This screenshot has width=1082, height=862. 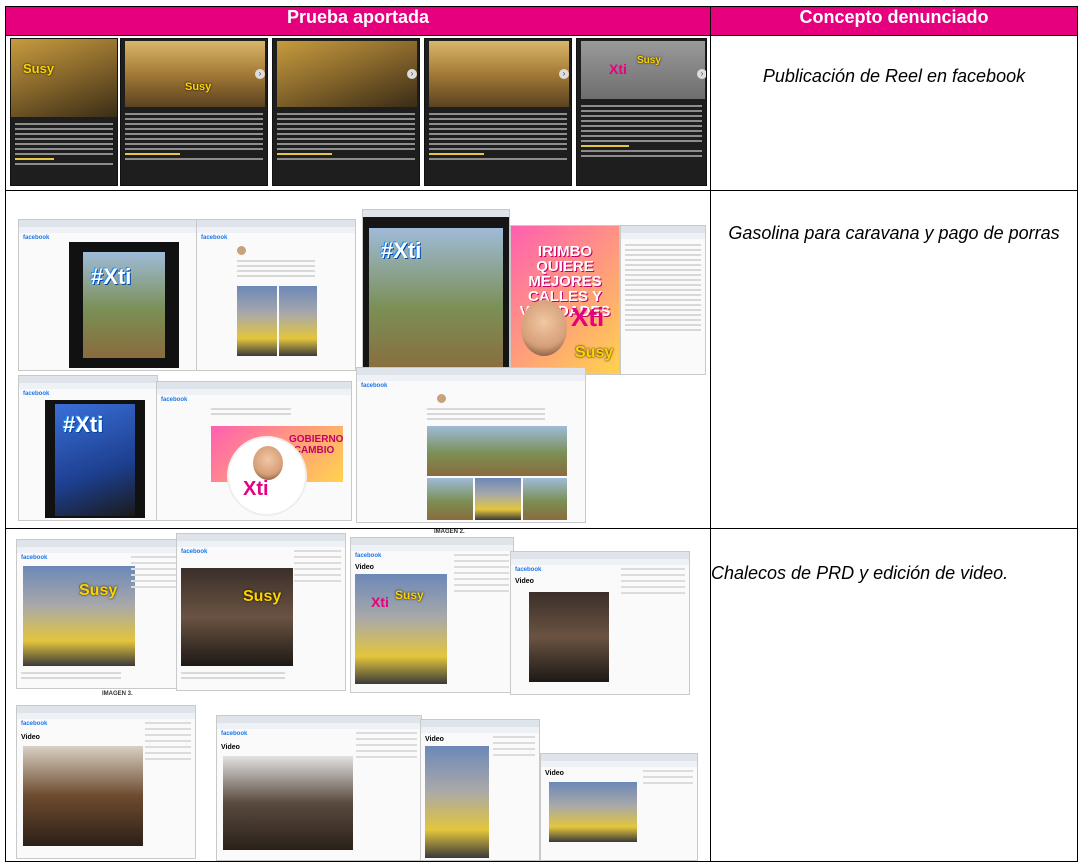 I want to click on header-evidence: Prueba aportada, so click(x=358, y=21).